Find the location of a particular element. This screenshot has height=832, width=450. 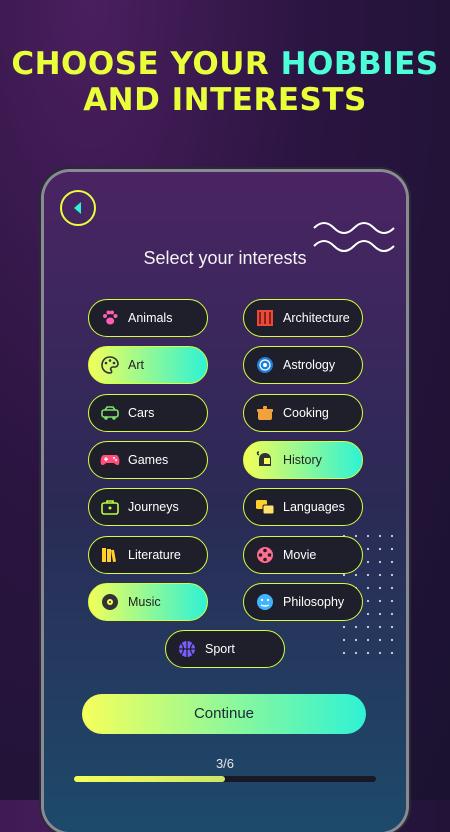

interest-chip-movie: Movie is located at coordinates (303, 554).